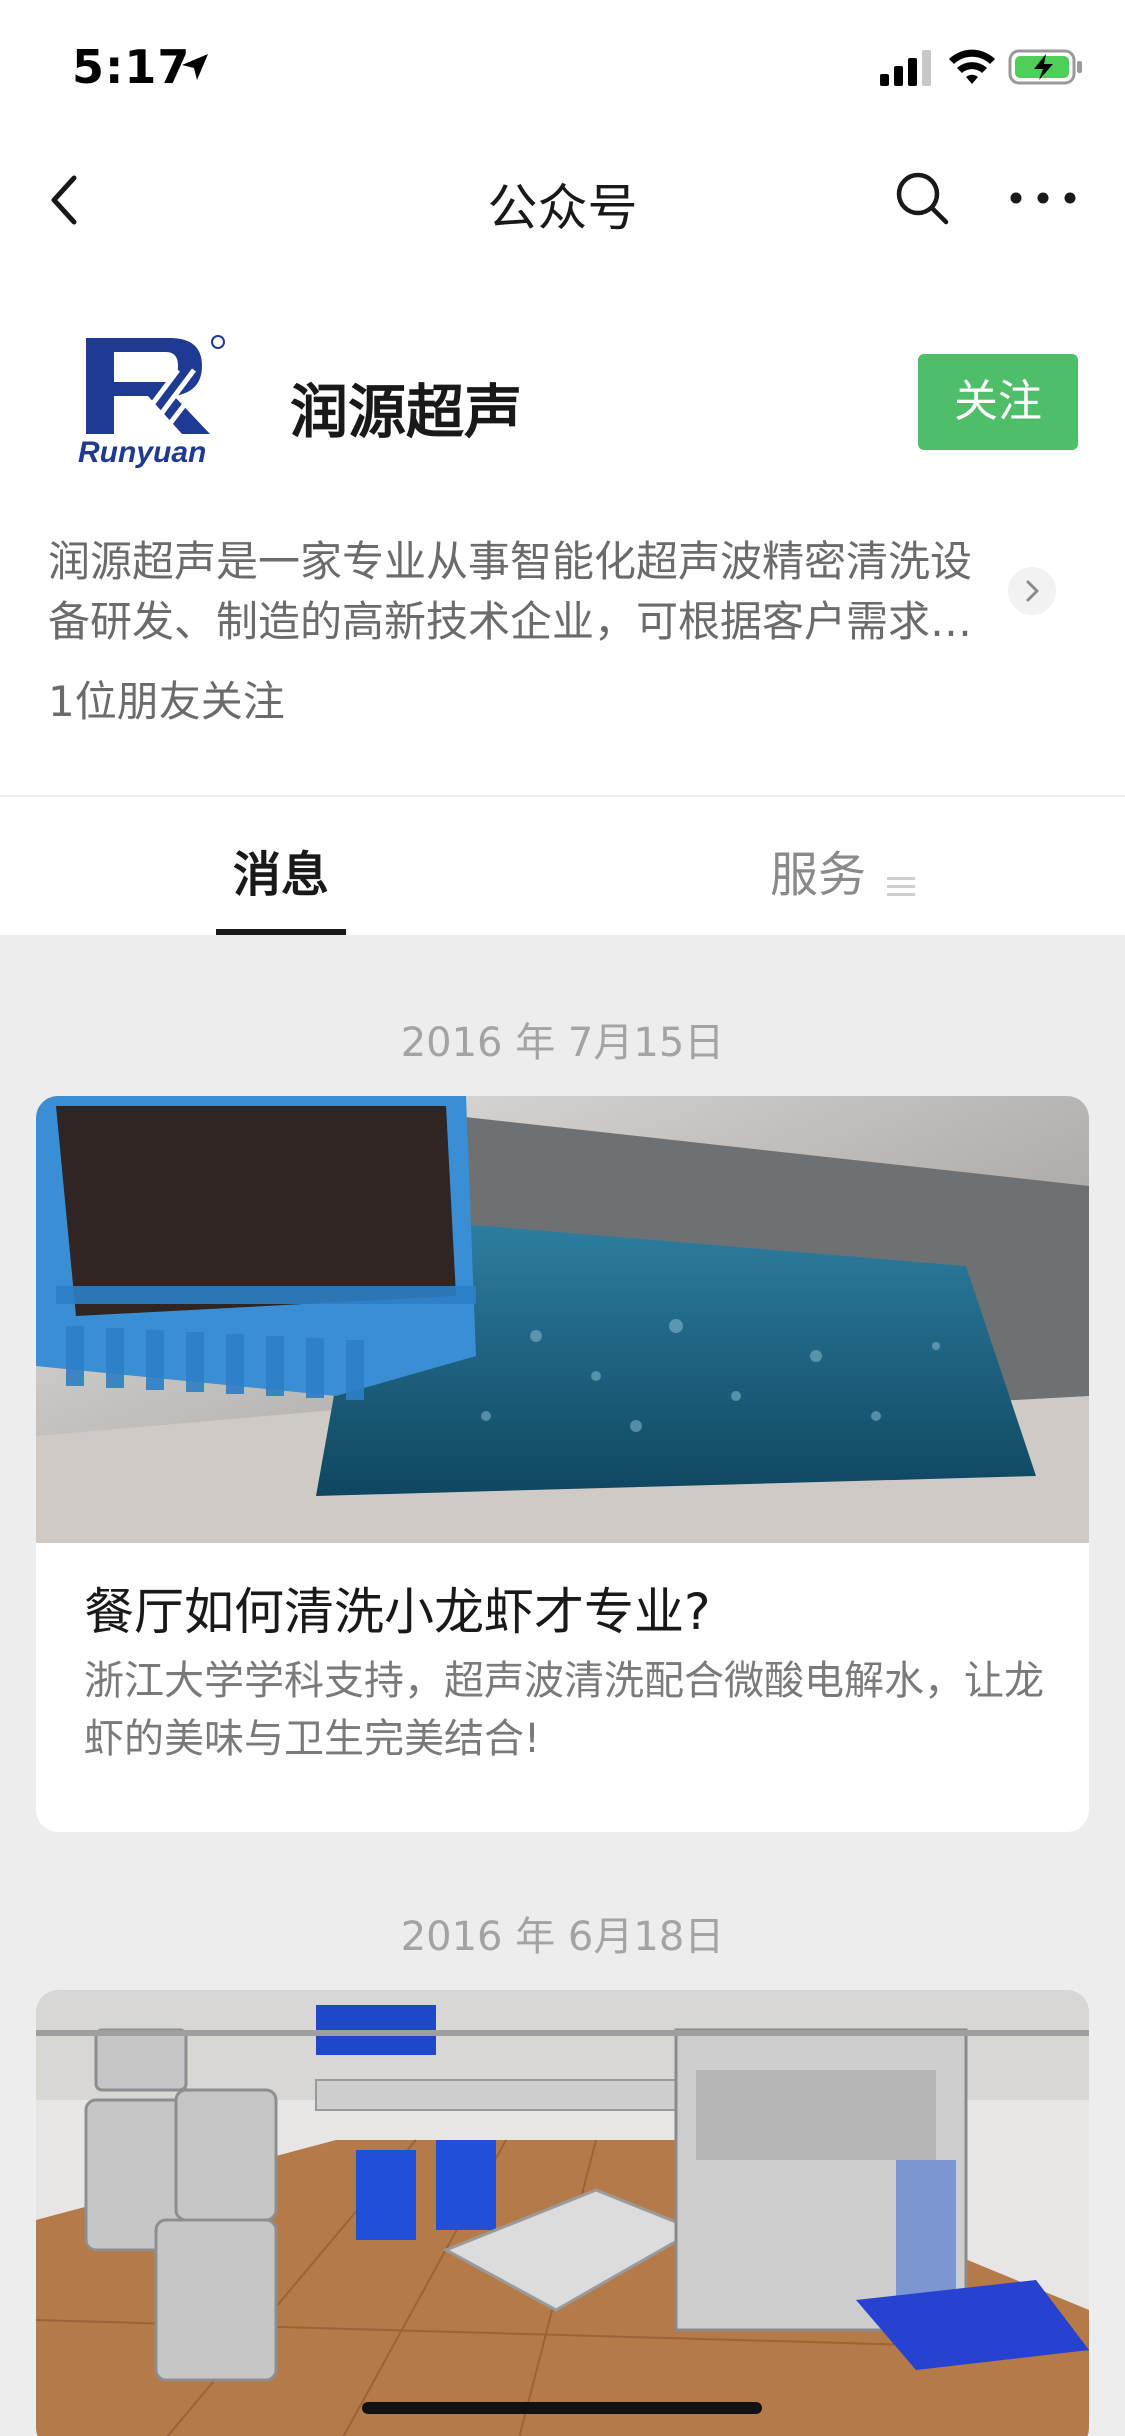  What do you see at coordinates (562, 1937) in the screenshot?
I see `message-date: 2016 年 6月18日` at bounding box center [562, 1937].